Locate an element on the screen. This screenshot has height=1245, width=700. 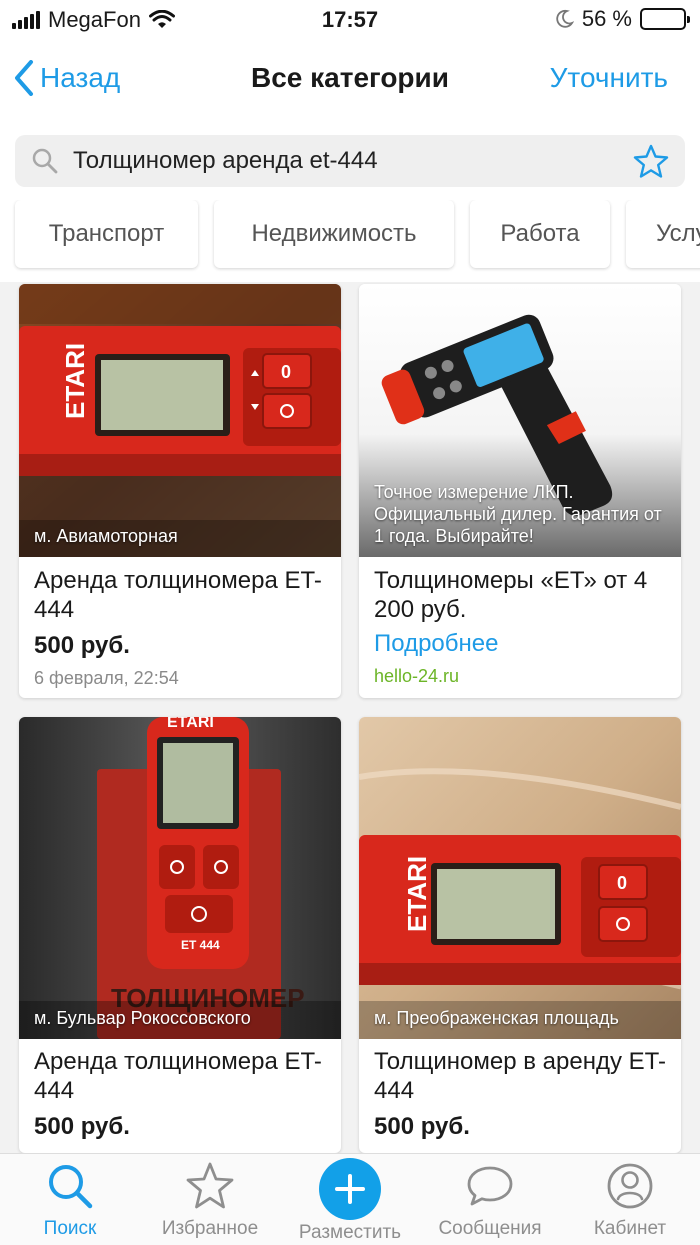
tab-label: Сообщения is located at coordinates (490, 1228).